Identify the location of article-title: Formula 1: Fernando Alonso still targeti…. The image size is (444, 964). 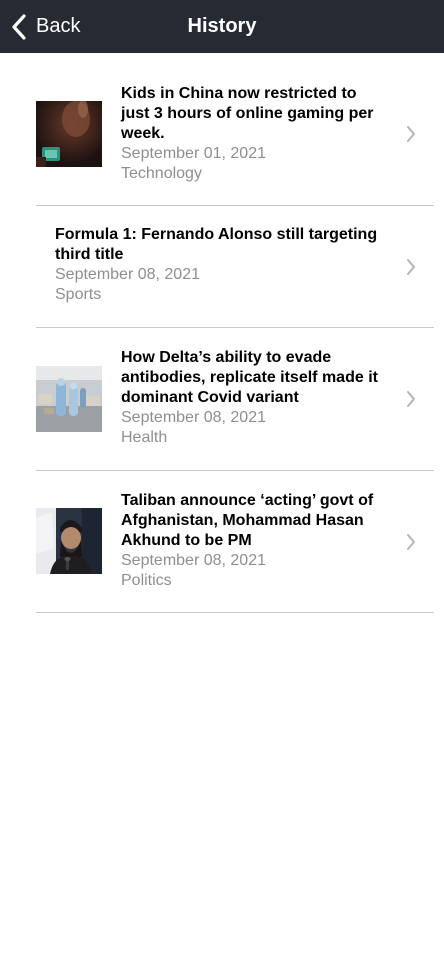
(216, 244).